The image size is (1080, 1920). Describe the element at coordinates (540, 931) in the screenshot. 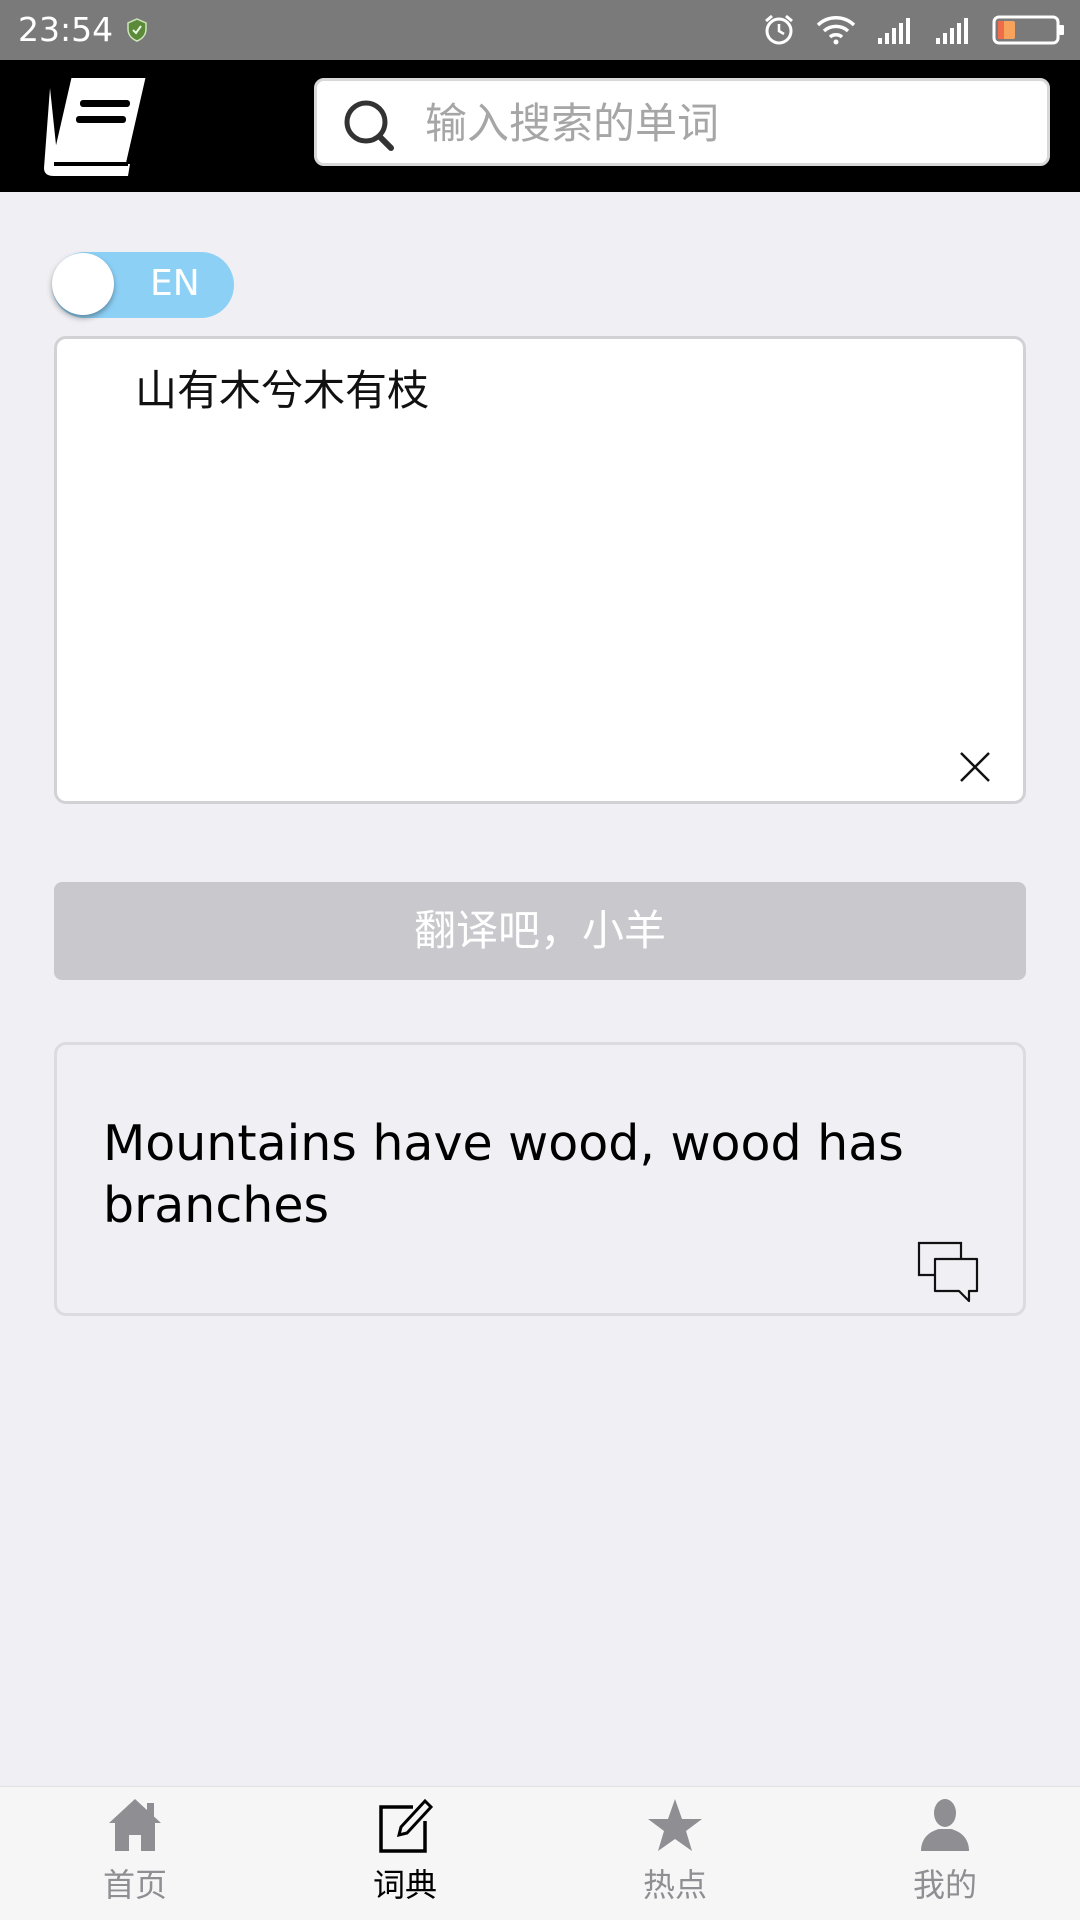

I see `translate-button: 翻译吧，小羊` at that location.